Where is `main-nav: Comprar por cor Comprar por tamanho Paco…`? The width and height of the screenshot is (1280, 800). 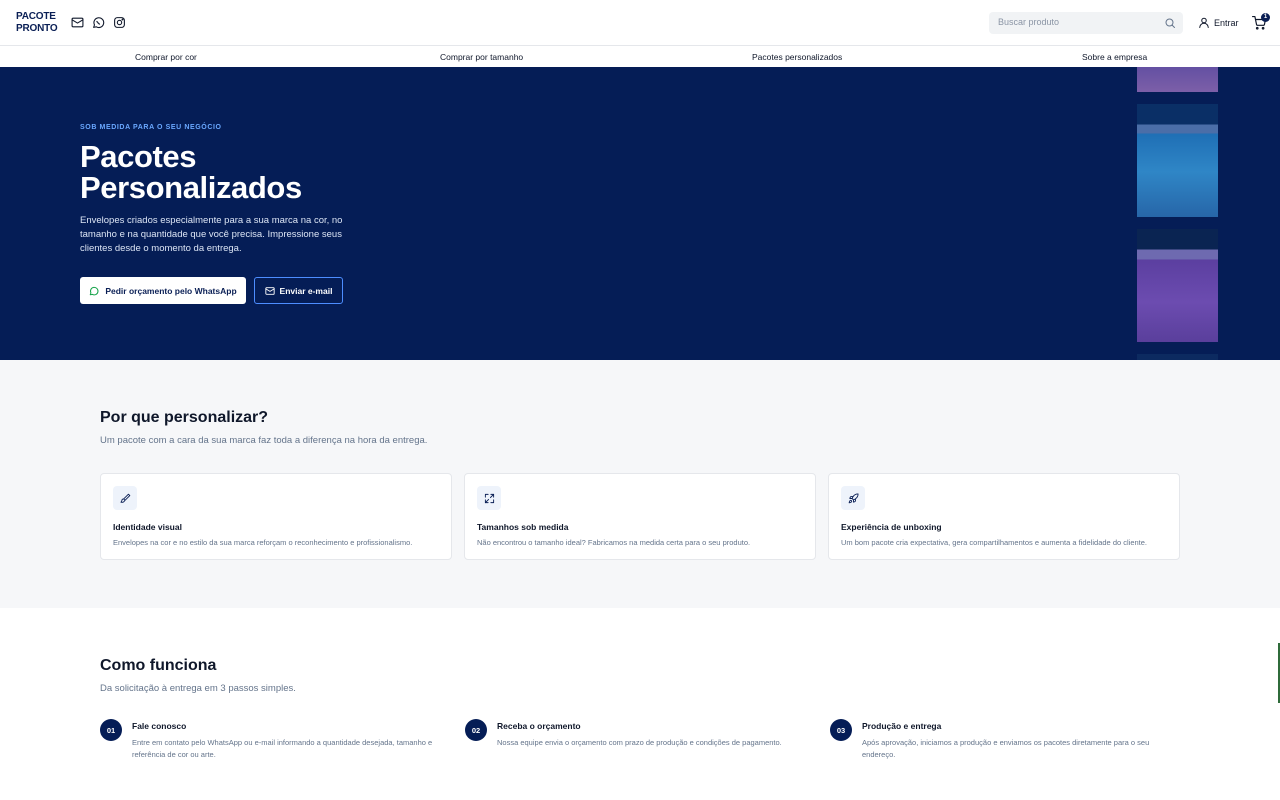 main-nav: Comprar por cor Comprar por tamanho Paco… is located at coordinates (640, 57).